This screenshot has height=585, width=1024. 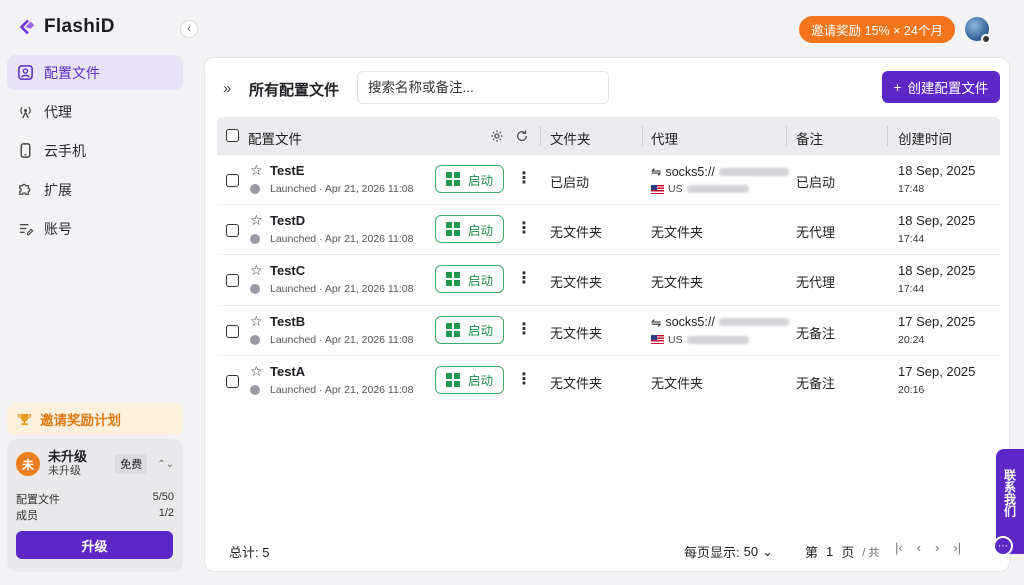 I want to click on upgrade-button: 升级, so click(x=94, y=545).